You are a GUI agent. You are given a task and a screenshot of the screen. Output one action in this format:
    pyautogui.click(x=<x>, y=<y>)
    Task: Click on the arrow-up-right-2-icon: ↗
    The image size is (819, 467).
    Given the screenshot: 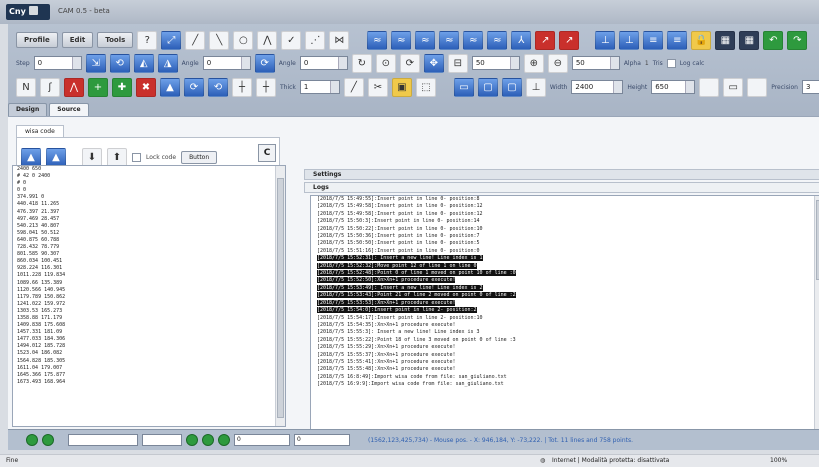 What is the action you would take?
    pyautogui.click(x=569, y=40)
    